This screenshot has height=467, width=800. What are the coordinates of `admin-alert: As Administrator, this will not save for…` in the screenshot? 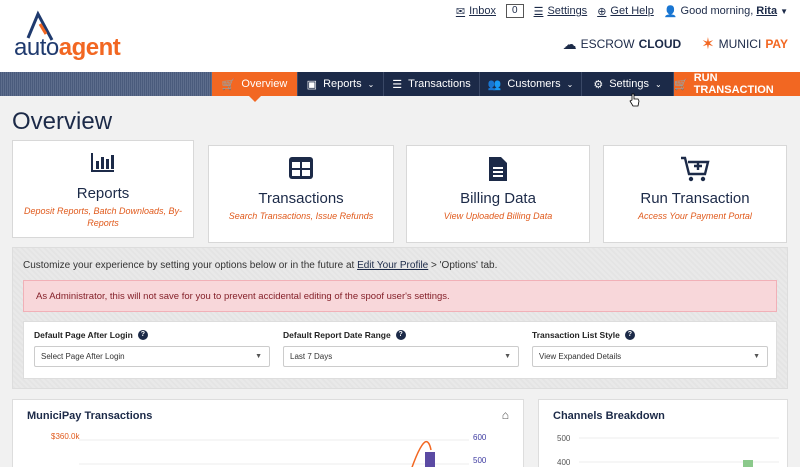 It's located at (400, 296).